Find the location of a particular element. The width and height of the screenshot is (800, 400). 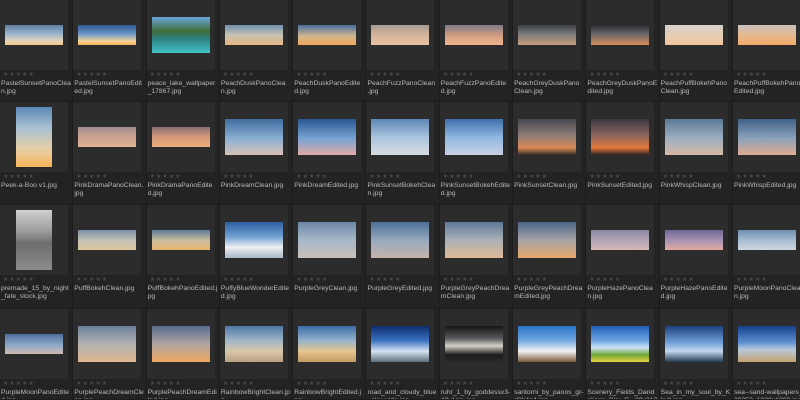

file-tile: ★★★★★ PinkSunsetClean.jpg is located at coordinates (550, 153).